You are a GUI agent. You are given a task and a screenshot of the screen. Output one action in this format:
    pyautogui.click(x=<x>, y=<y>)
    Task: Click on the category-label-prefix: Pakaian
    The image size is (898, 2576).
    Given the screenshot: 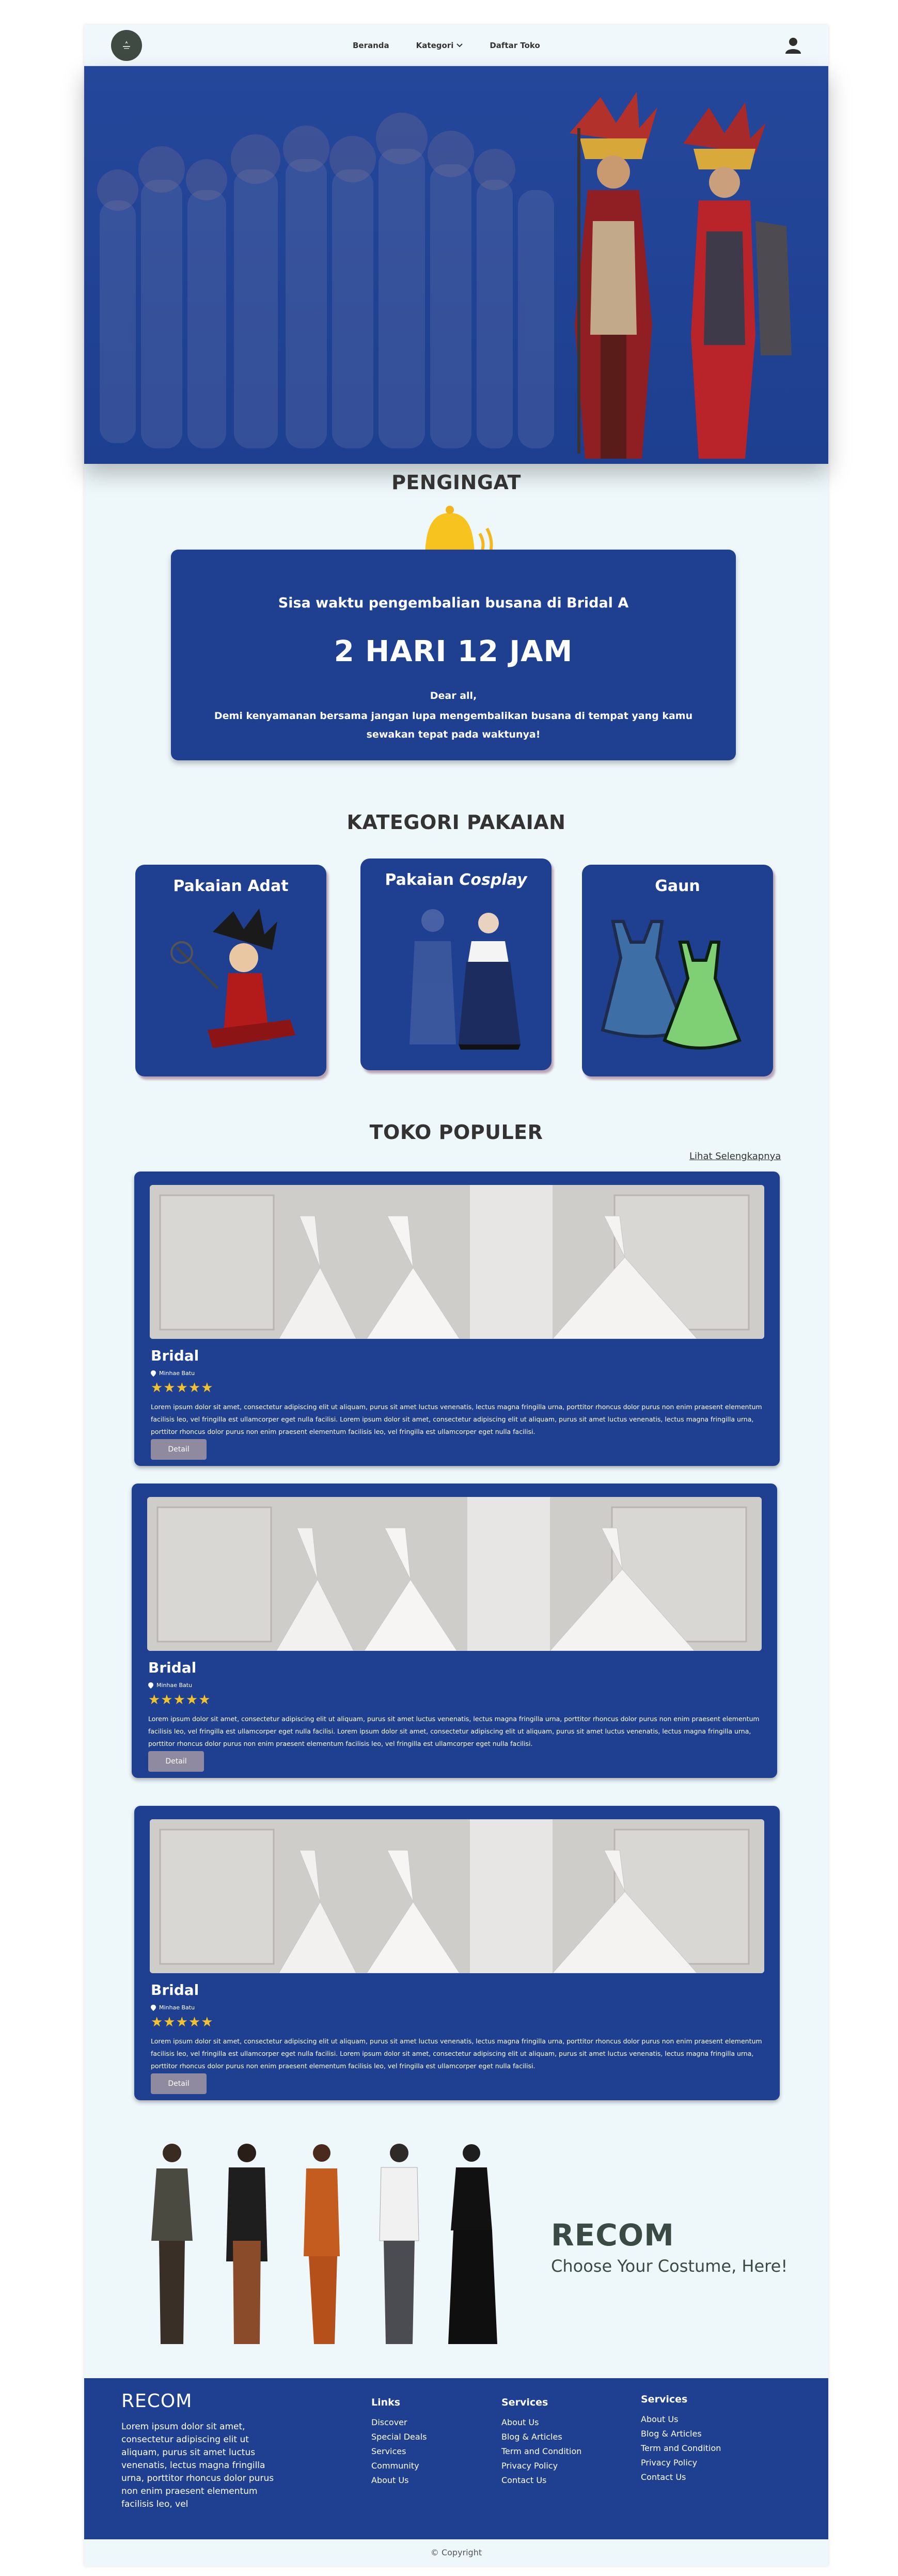 What is the action you would take?
    pyautogui.click(x=422, y=880)
    